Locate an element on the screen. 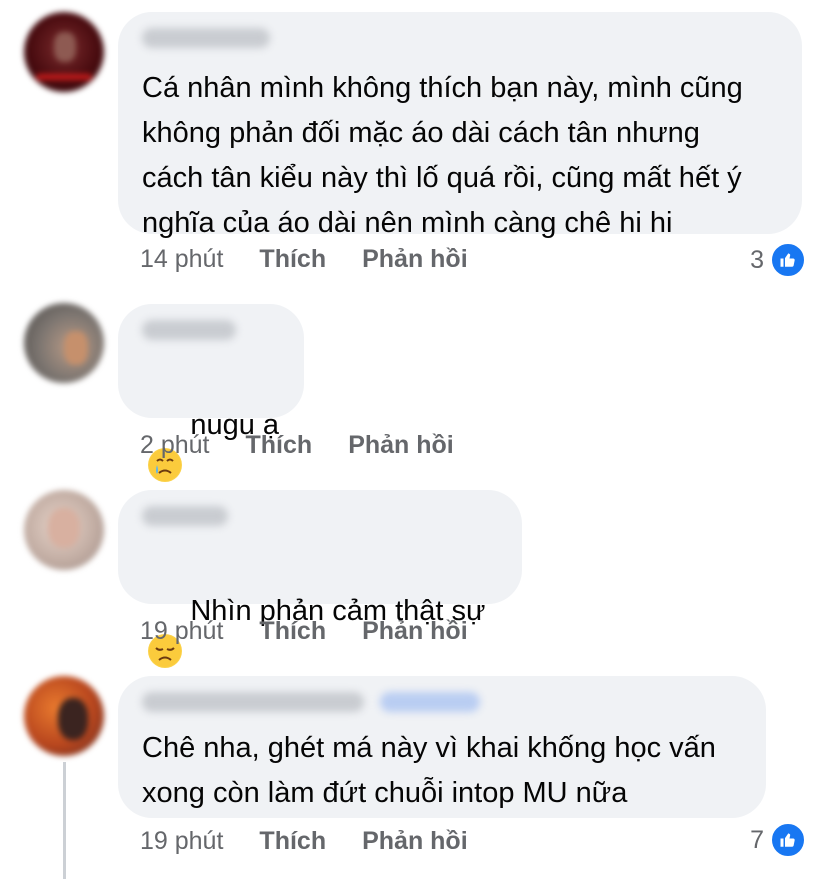 The width and height of the screenshot is (828, 879). comment-actions: 14 phút Thích Phản hồi is located at coordinates (322, 259).